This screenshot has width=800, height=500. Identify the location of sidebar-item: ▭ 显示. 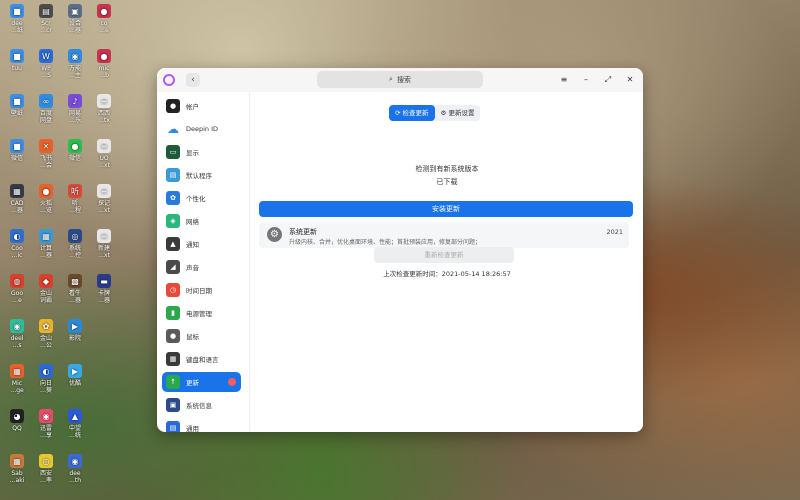
(201, 152).